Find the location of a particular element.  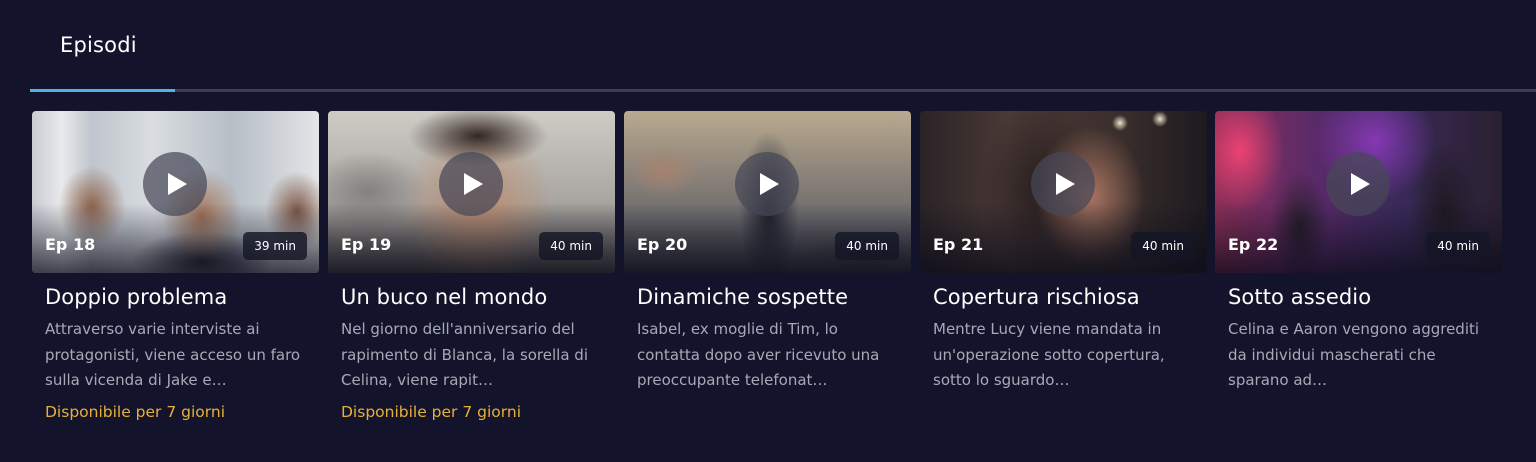

episode-number: Ep 20 is located at coordinates (662, 244).